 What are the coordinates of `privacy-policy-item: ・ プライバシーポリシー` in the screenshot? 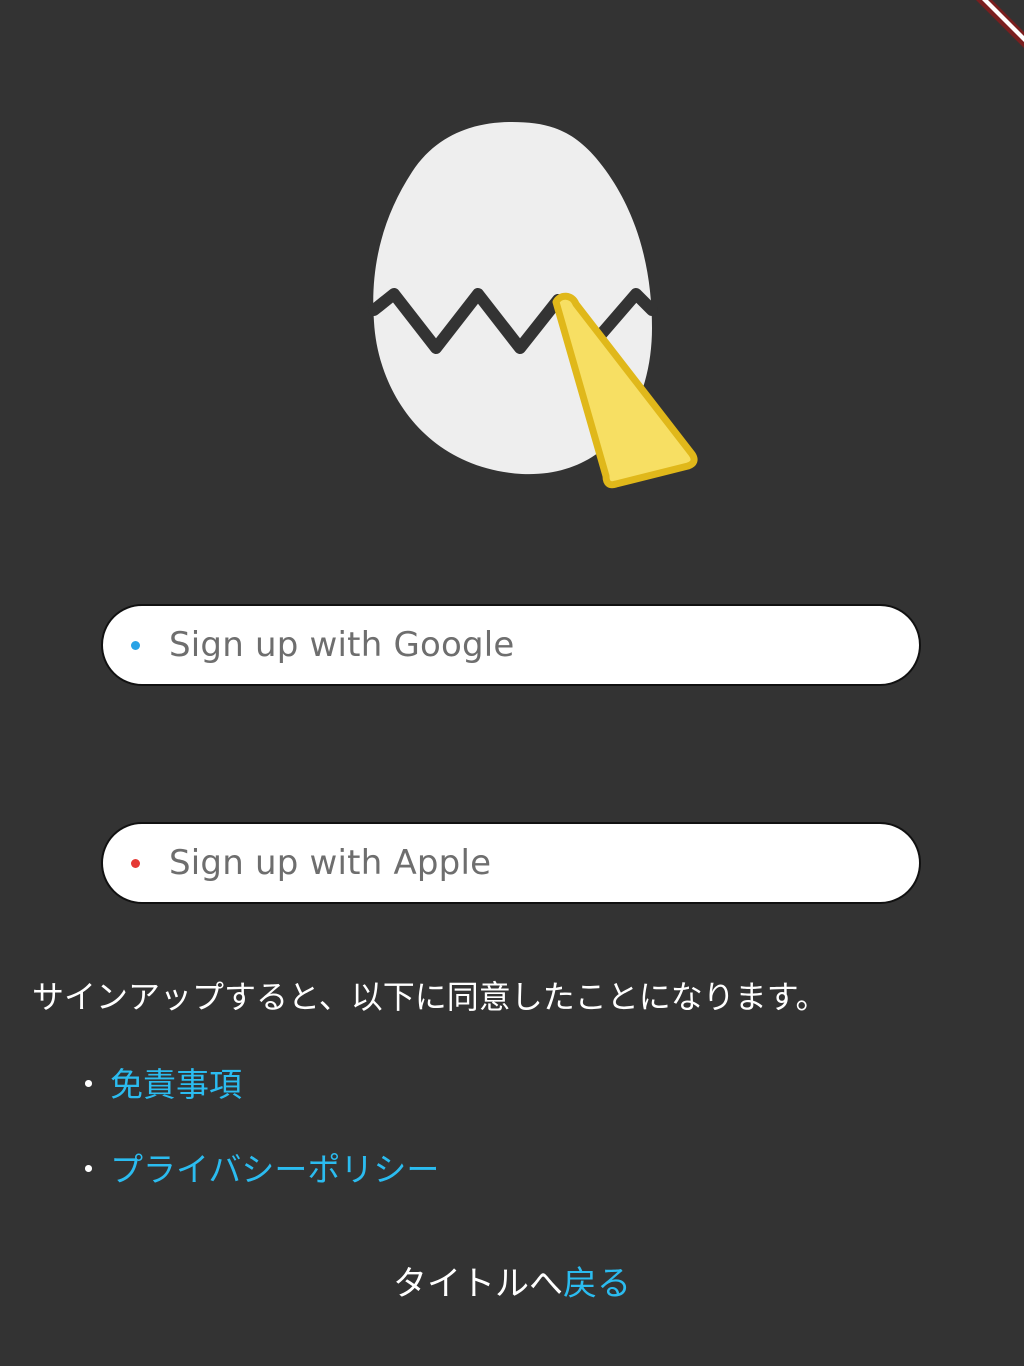 It's located at (255, 1167).